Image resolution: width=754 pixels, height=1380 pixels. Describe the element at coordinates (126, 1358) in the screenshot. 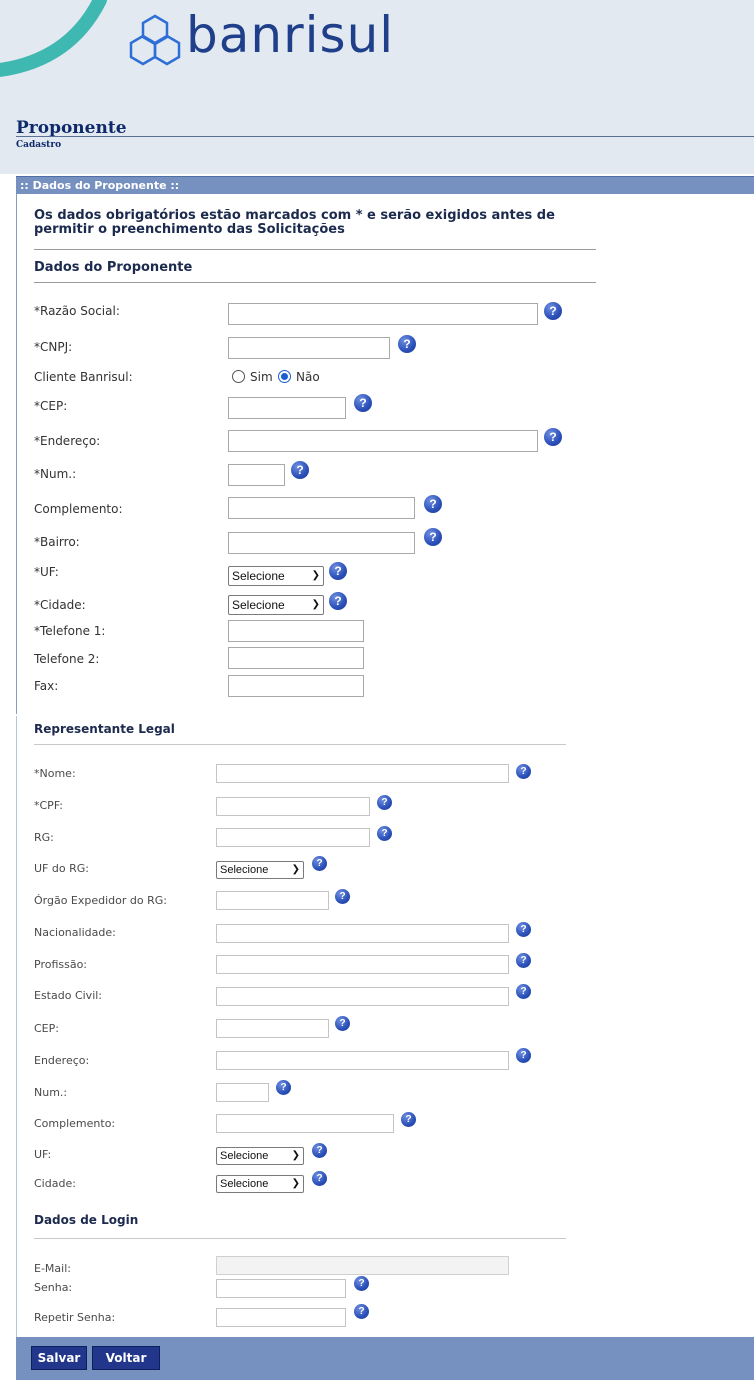

I see `voltar-button: Voltar` at that location.